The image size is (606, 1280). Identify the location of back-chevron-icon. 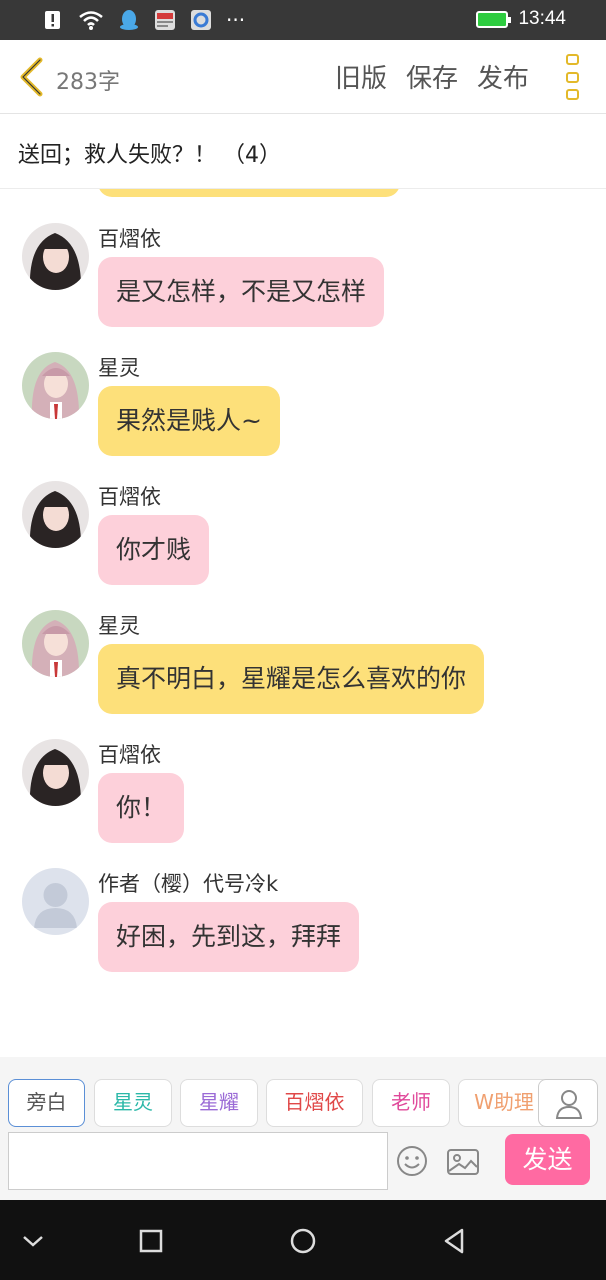
(31, 77).